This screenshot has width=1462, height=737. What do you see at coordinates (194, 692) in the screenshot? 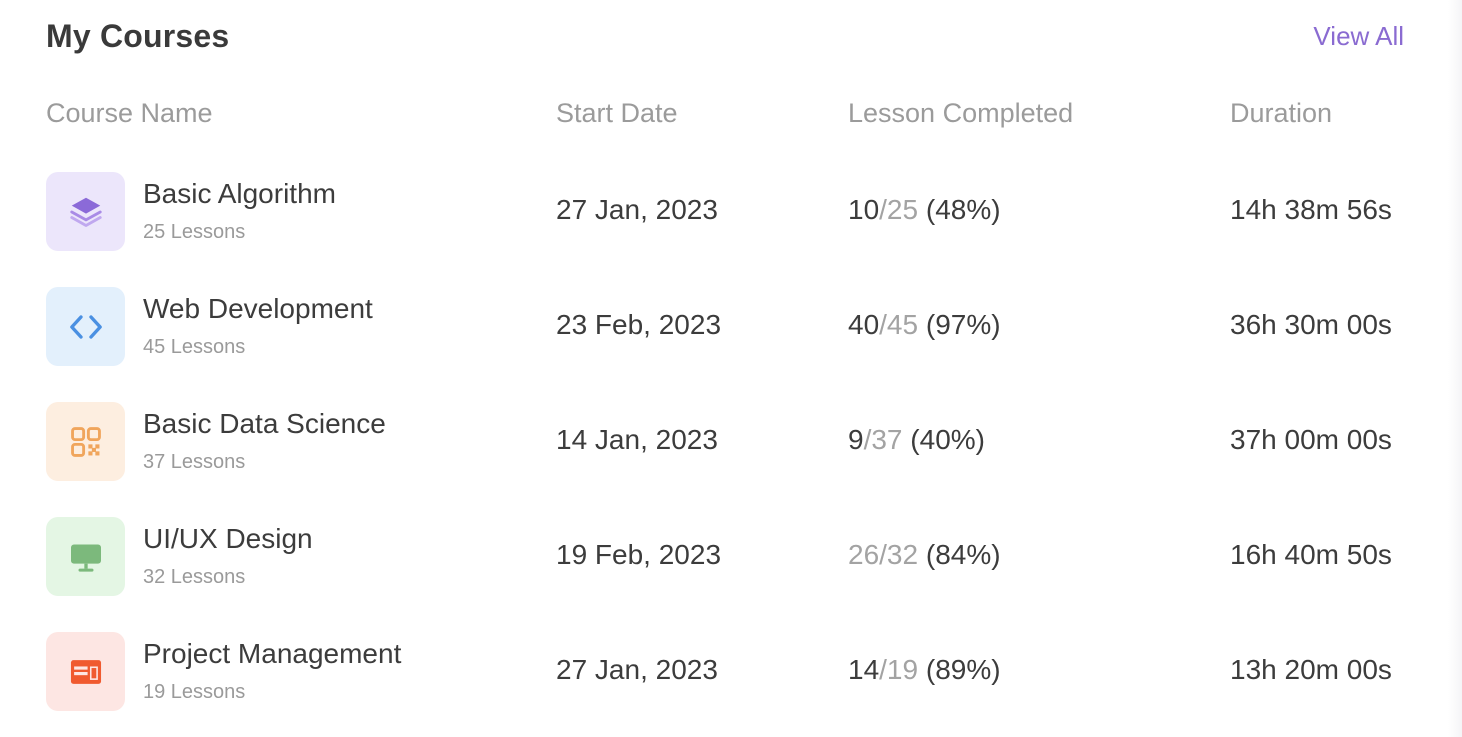
I see `course-lesson-count: 19 Lessons` at bounding box center [194, 692].